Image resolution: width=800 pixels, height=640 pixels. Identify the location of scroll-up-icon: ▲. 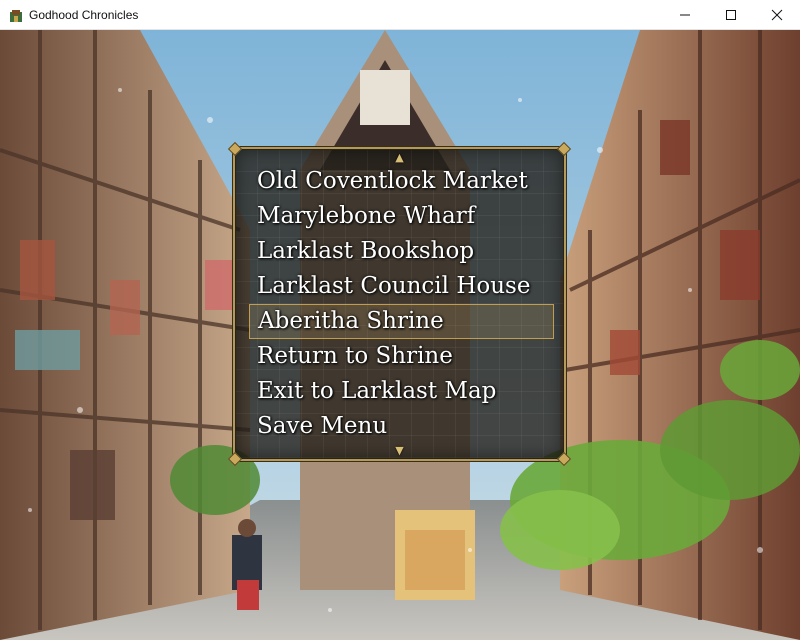
(399, 157).